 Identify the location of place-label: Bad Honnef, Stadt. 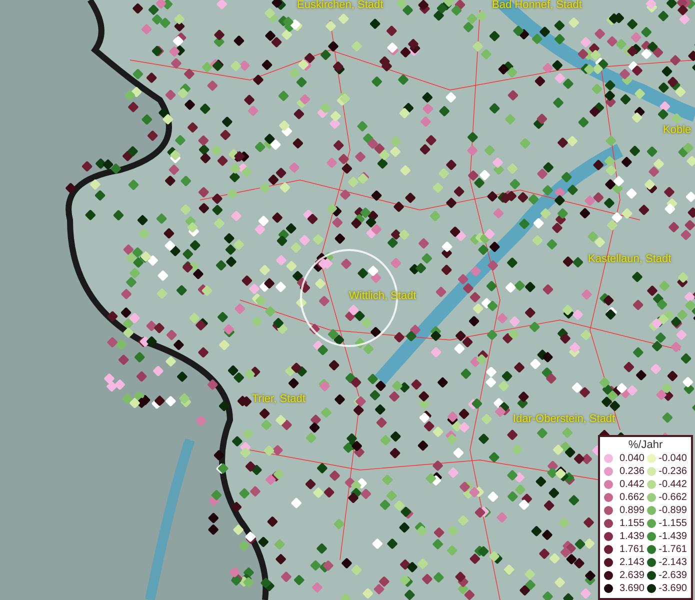
(537, 5).